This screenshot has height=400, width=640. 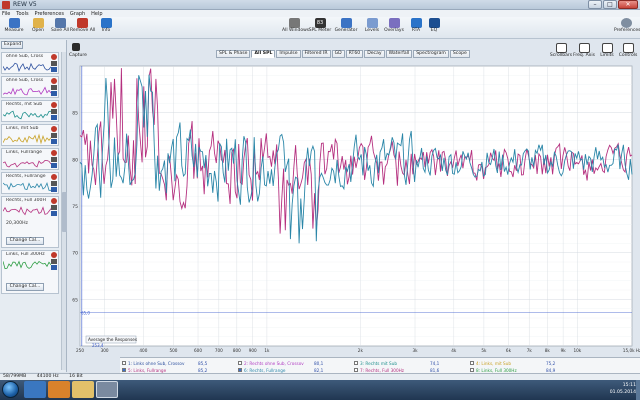 What do you see at coordinates (30, 183) in the screenshot?
I see `measurement-item: Rechts, Fullrange` at bounding box center [30, 183].